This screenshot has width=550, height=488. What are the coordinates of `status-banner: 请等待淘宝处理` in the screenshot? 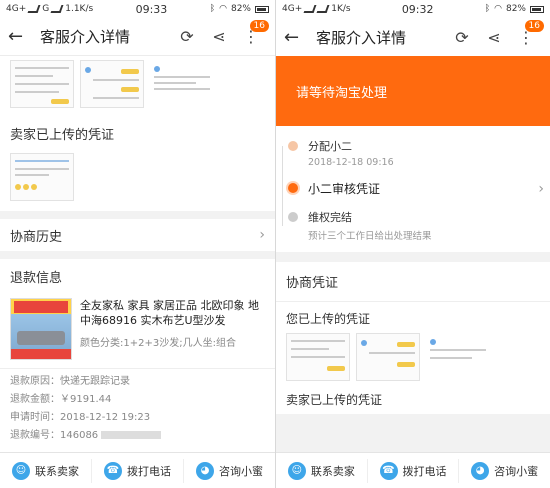 It's located at (413, 91).